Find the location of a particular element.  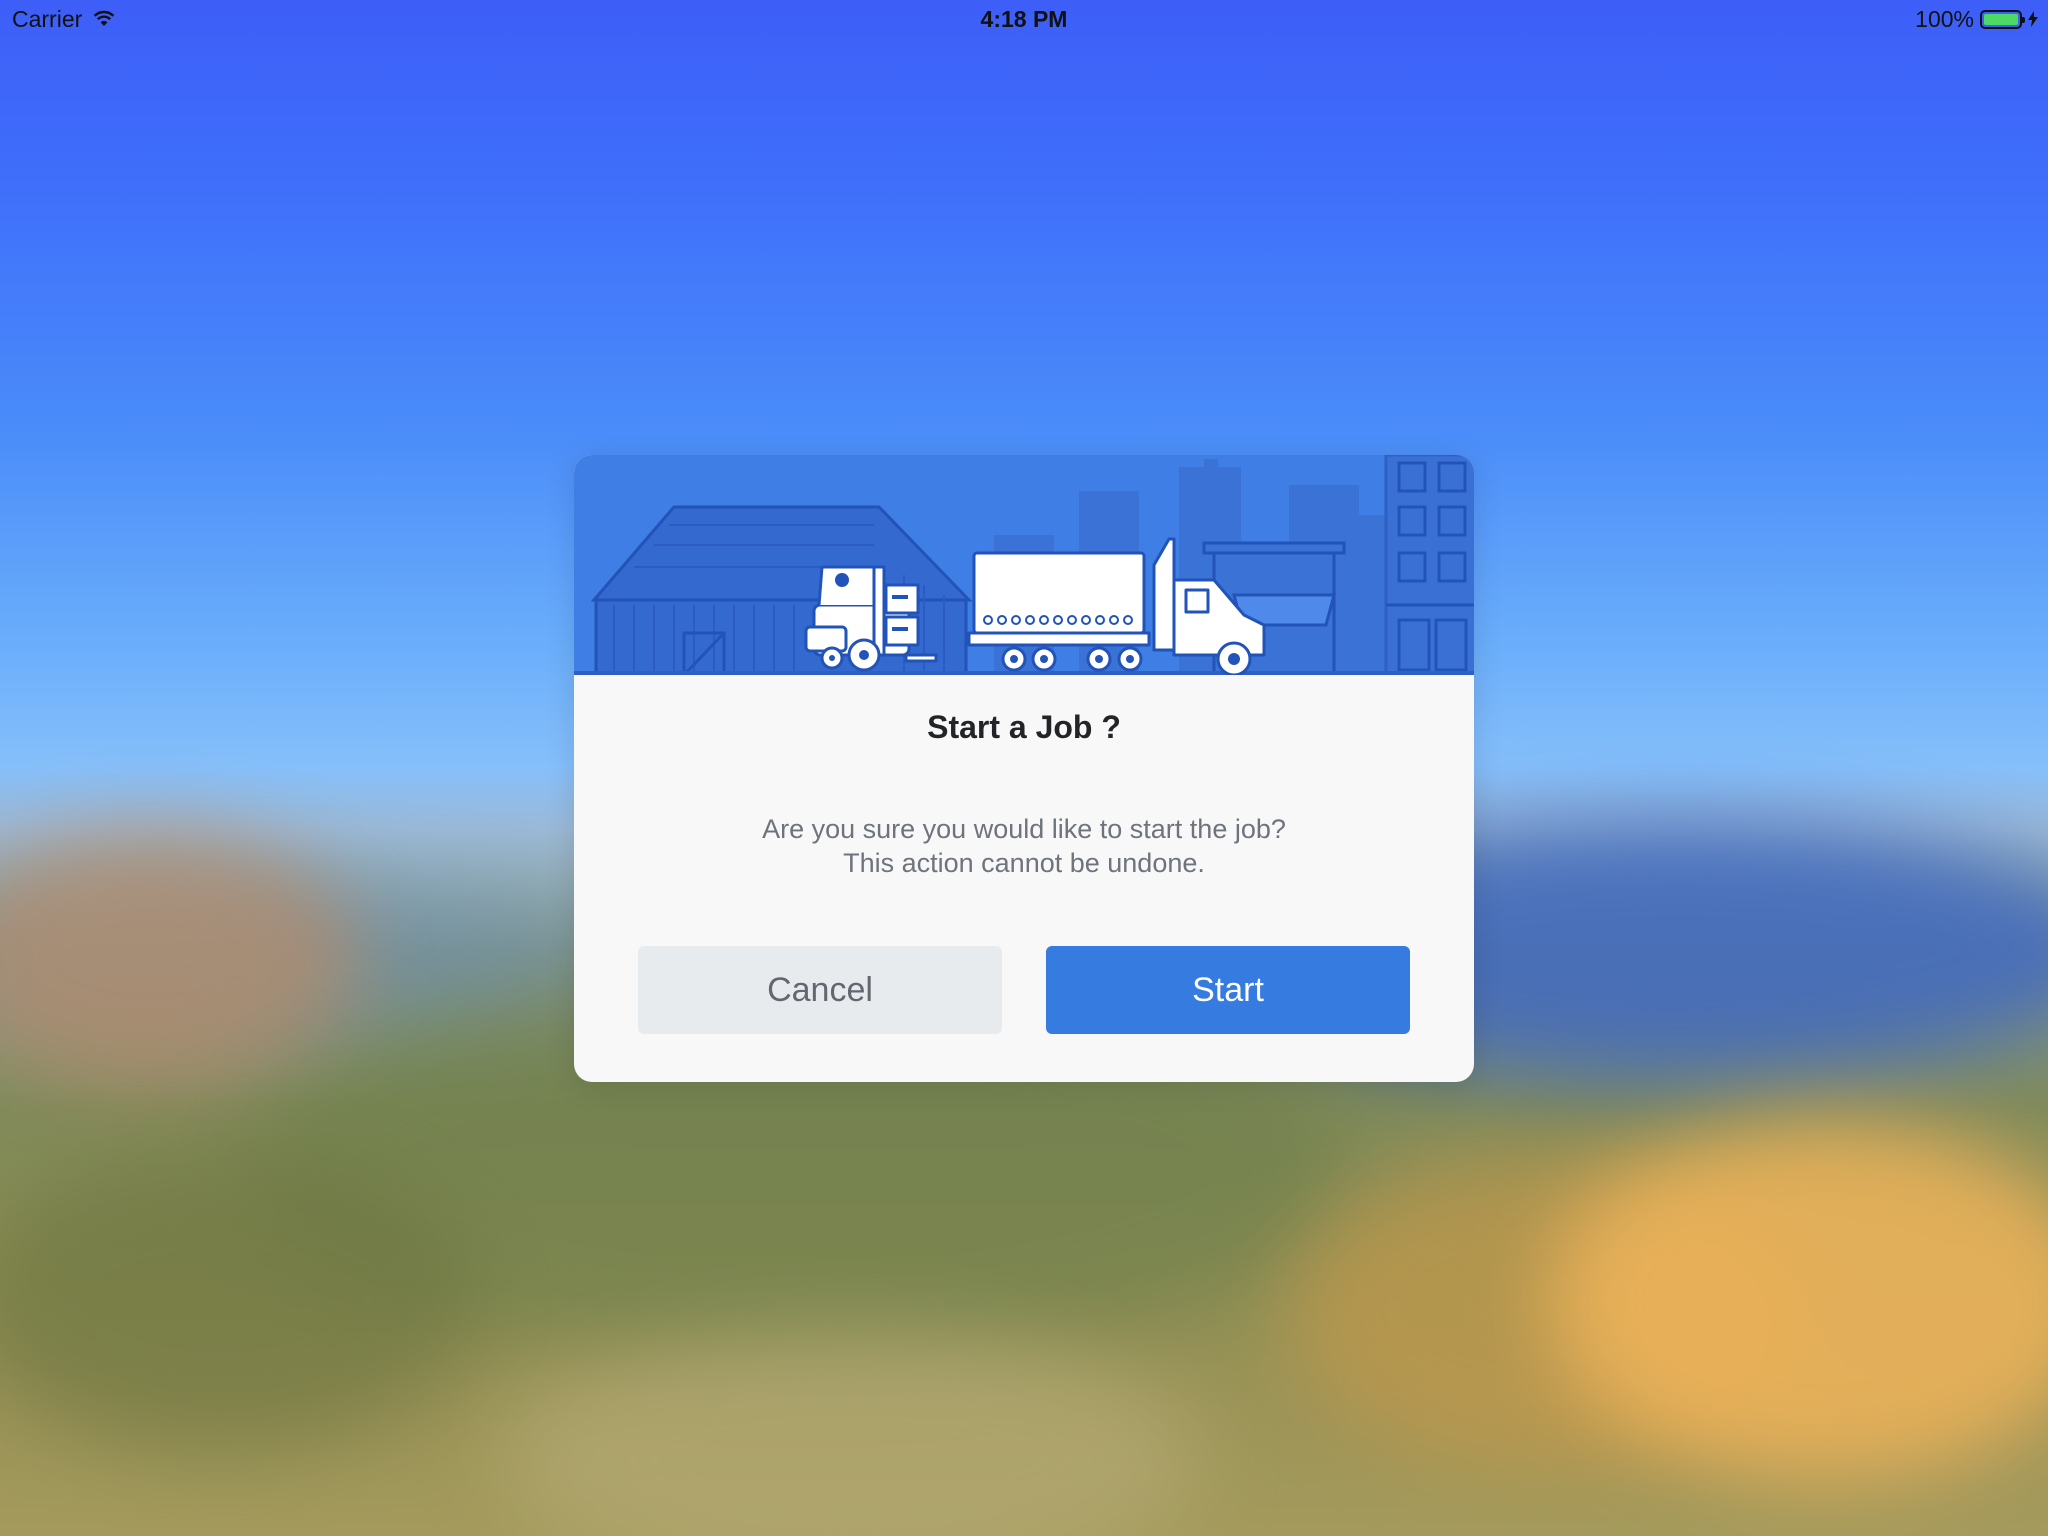

start-button: Start is located at coordinates (1228, 990).